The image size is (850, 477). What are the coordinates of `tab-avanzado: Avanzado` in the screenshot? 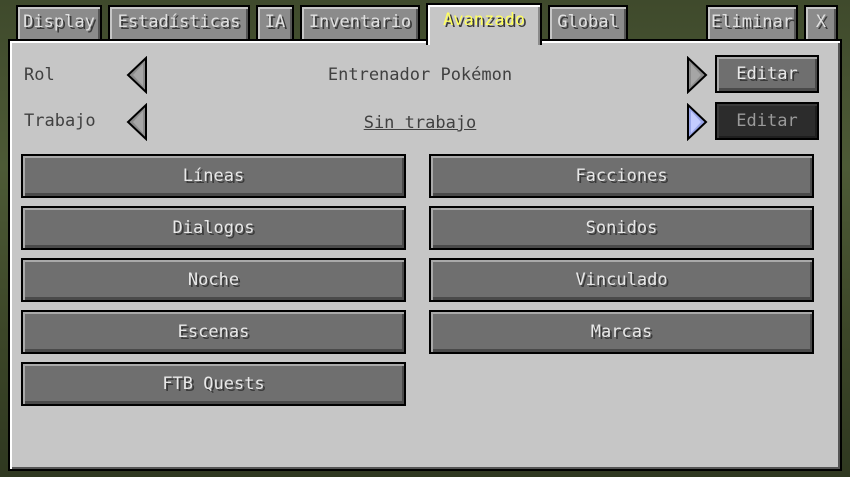 It's located at (484, 24).